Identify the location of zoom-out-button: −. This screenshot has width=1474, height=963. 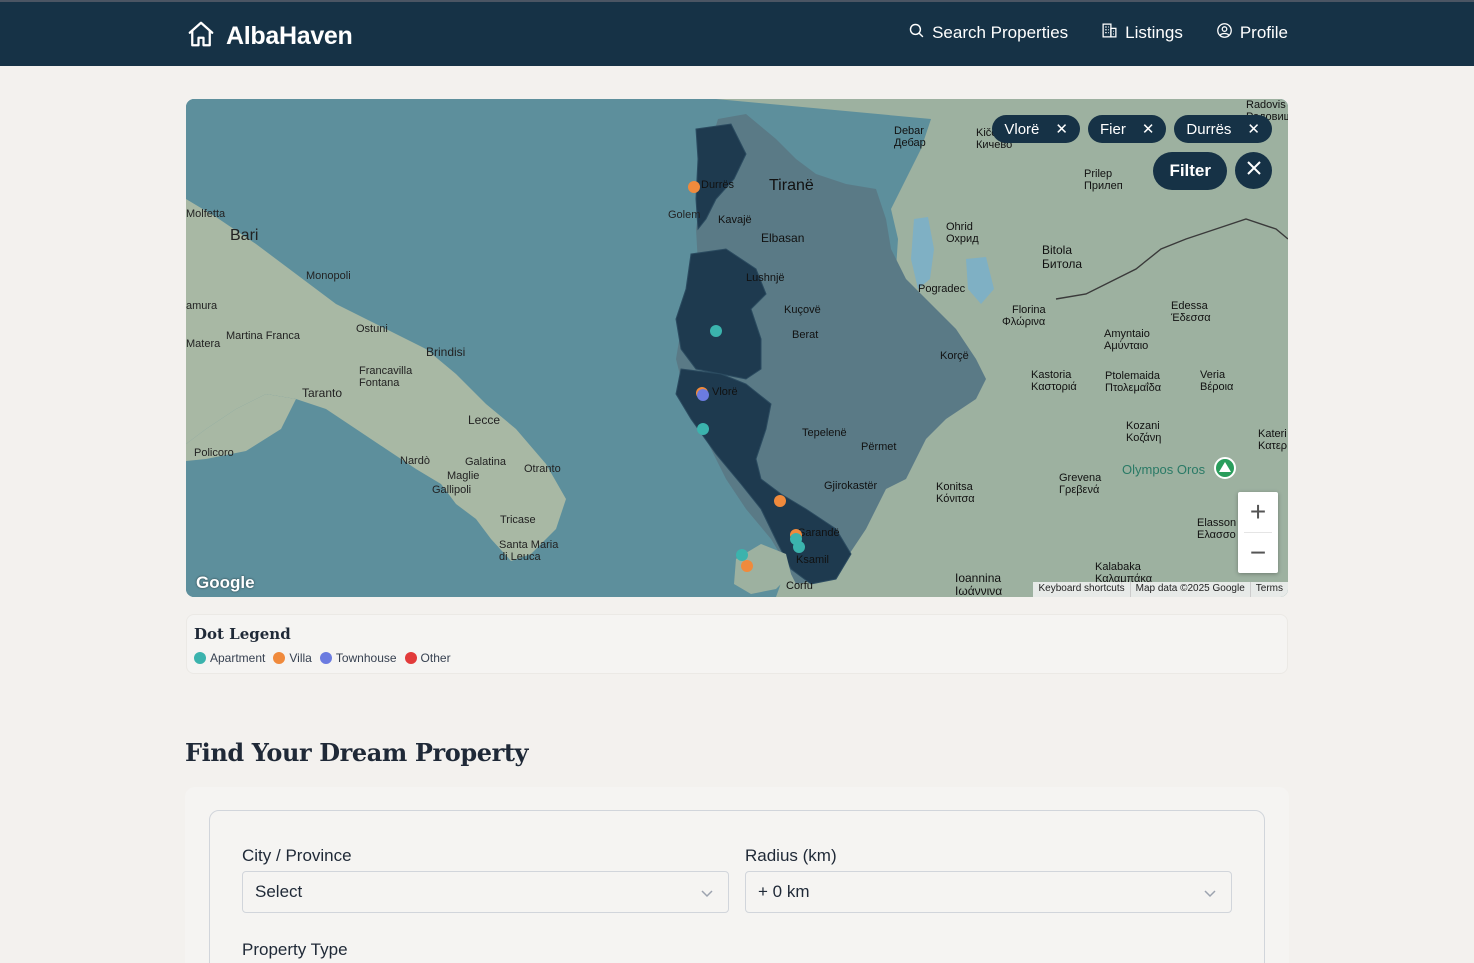
(1258, 553).